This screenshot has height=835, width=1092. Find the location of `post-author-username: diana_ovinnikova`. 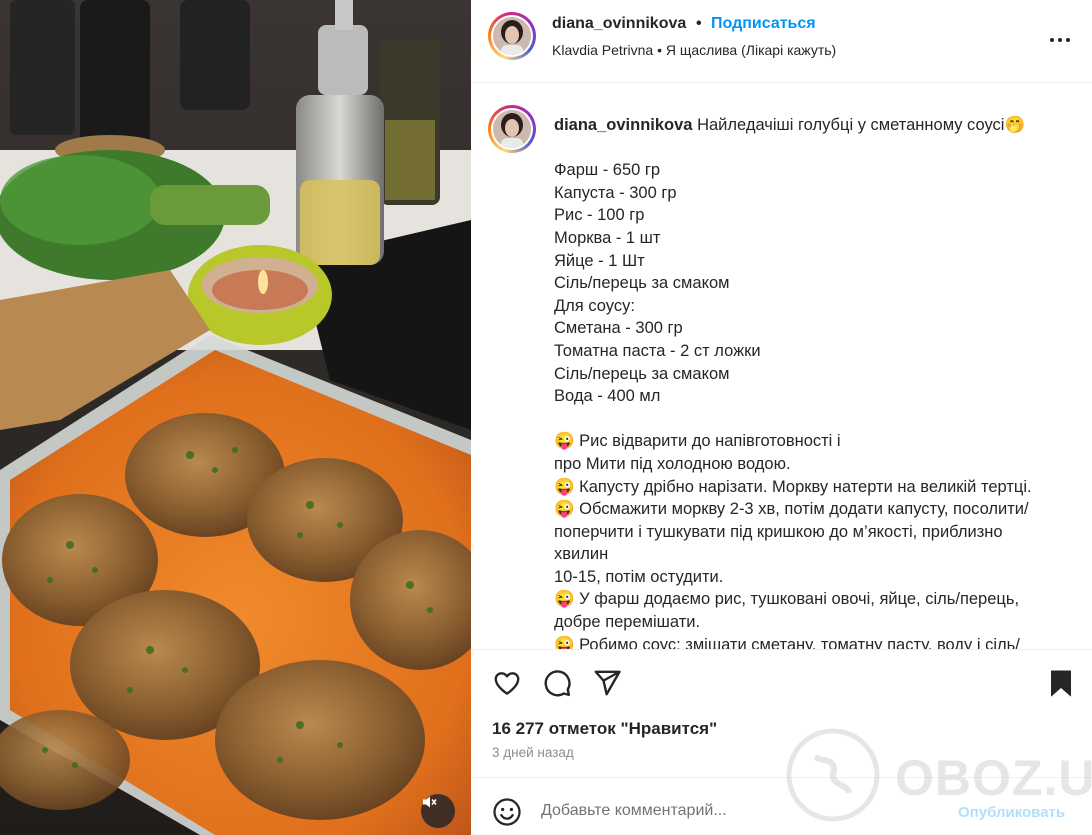

post-author-username: diana_ovinnikova is located at coordinates (619, 24).